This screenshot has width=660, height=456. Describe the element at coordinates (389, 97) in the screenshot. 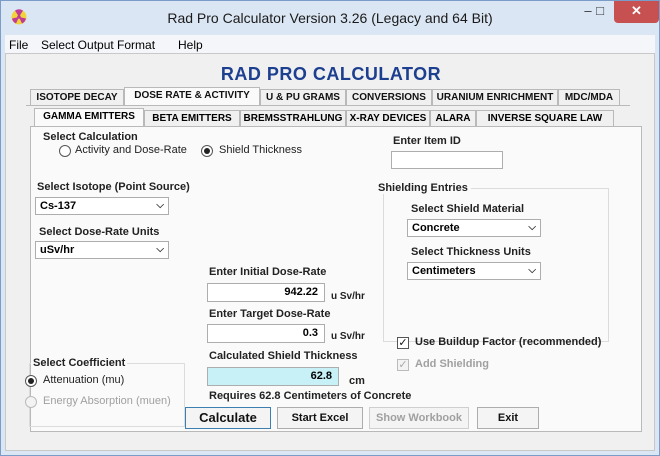

I see `tab-conversions: CONVERSIONS` at that location.